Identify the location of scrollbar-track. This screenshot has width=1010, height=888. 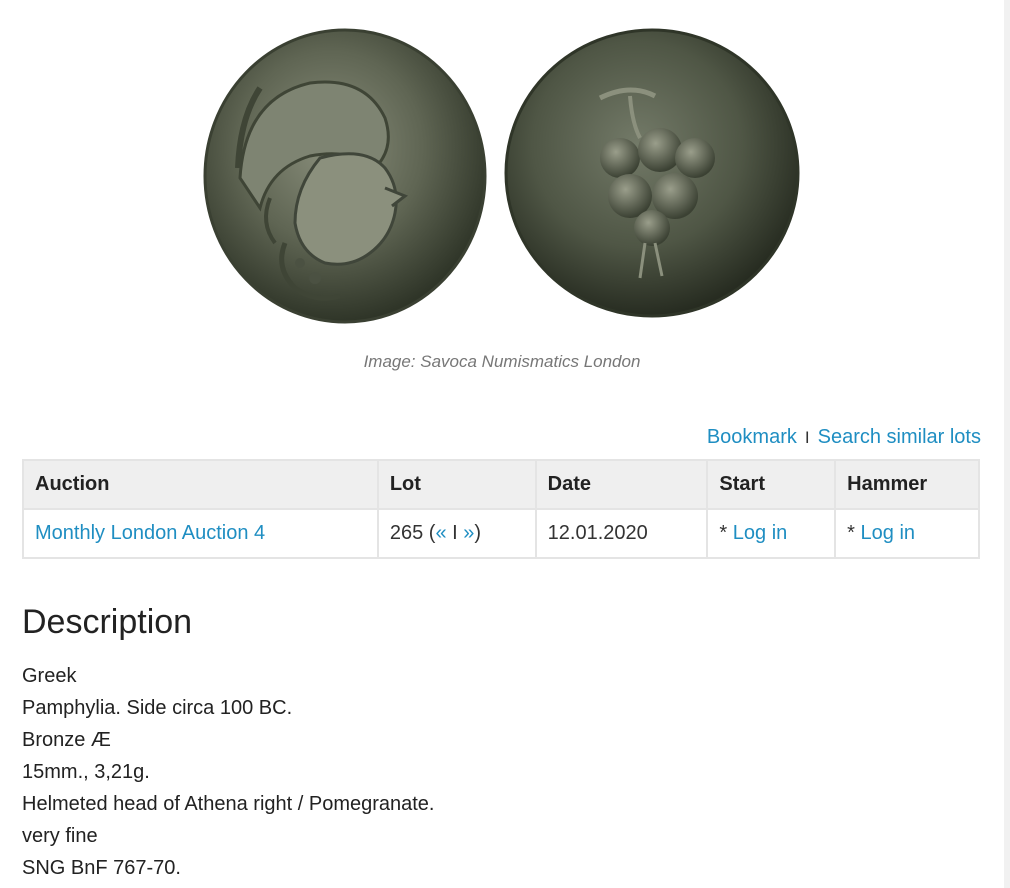
(1007, 444).